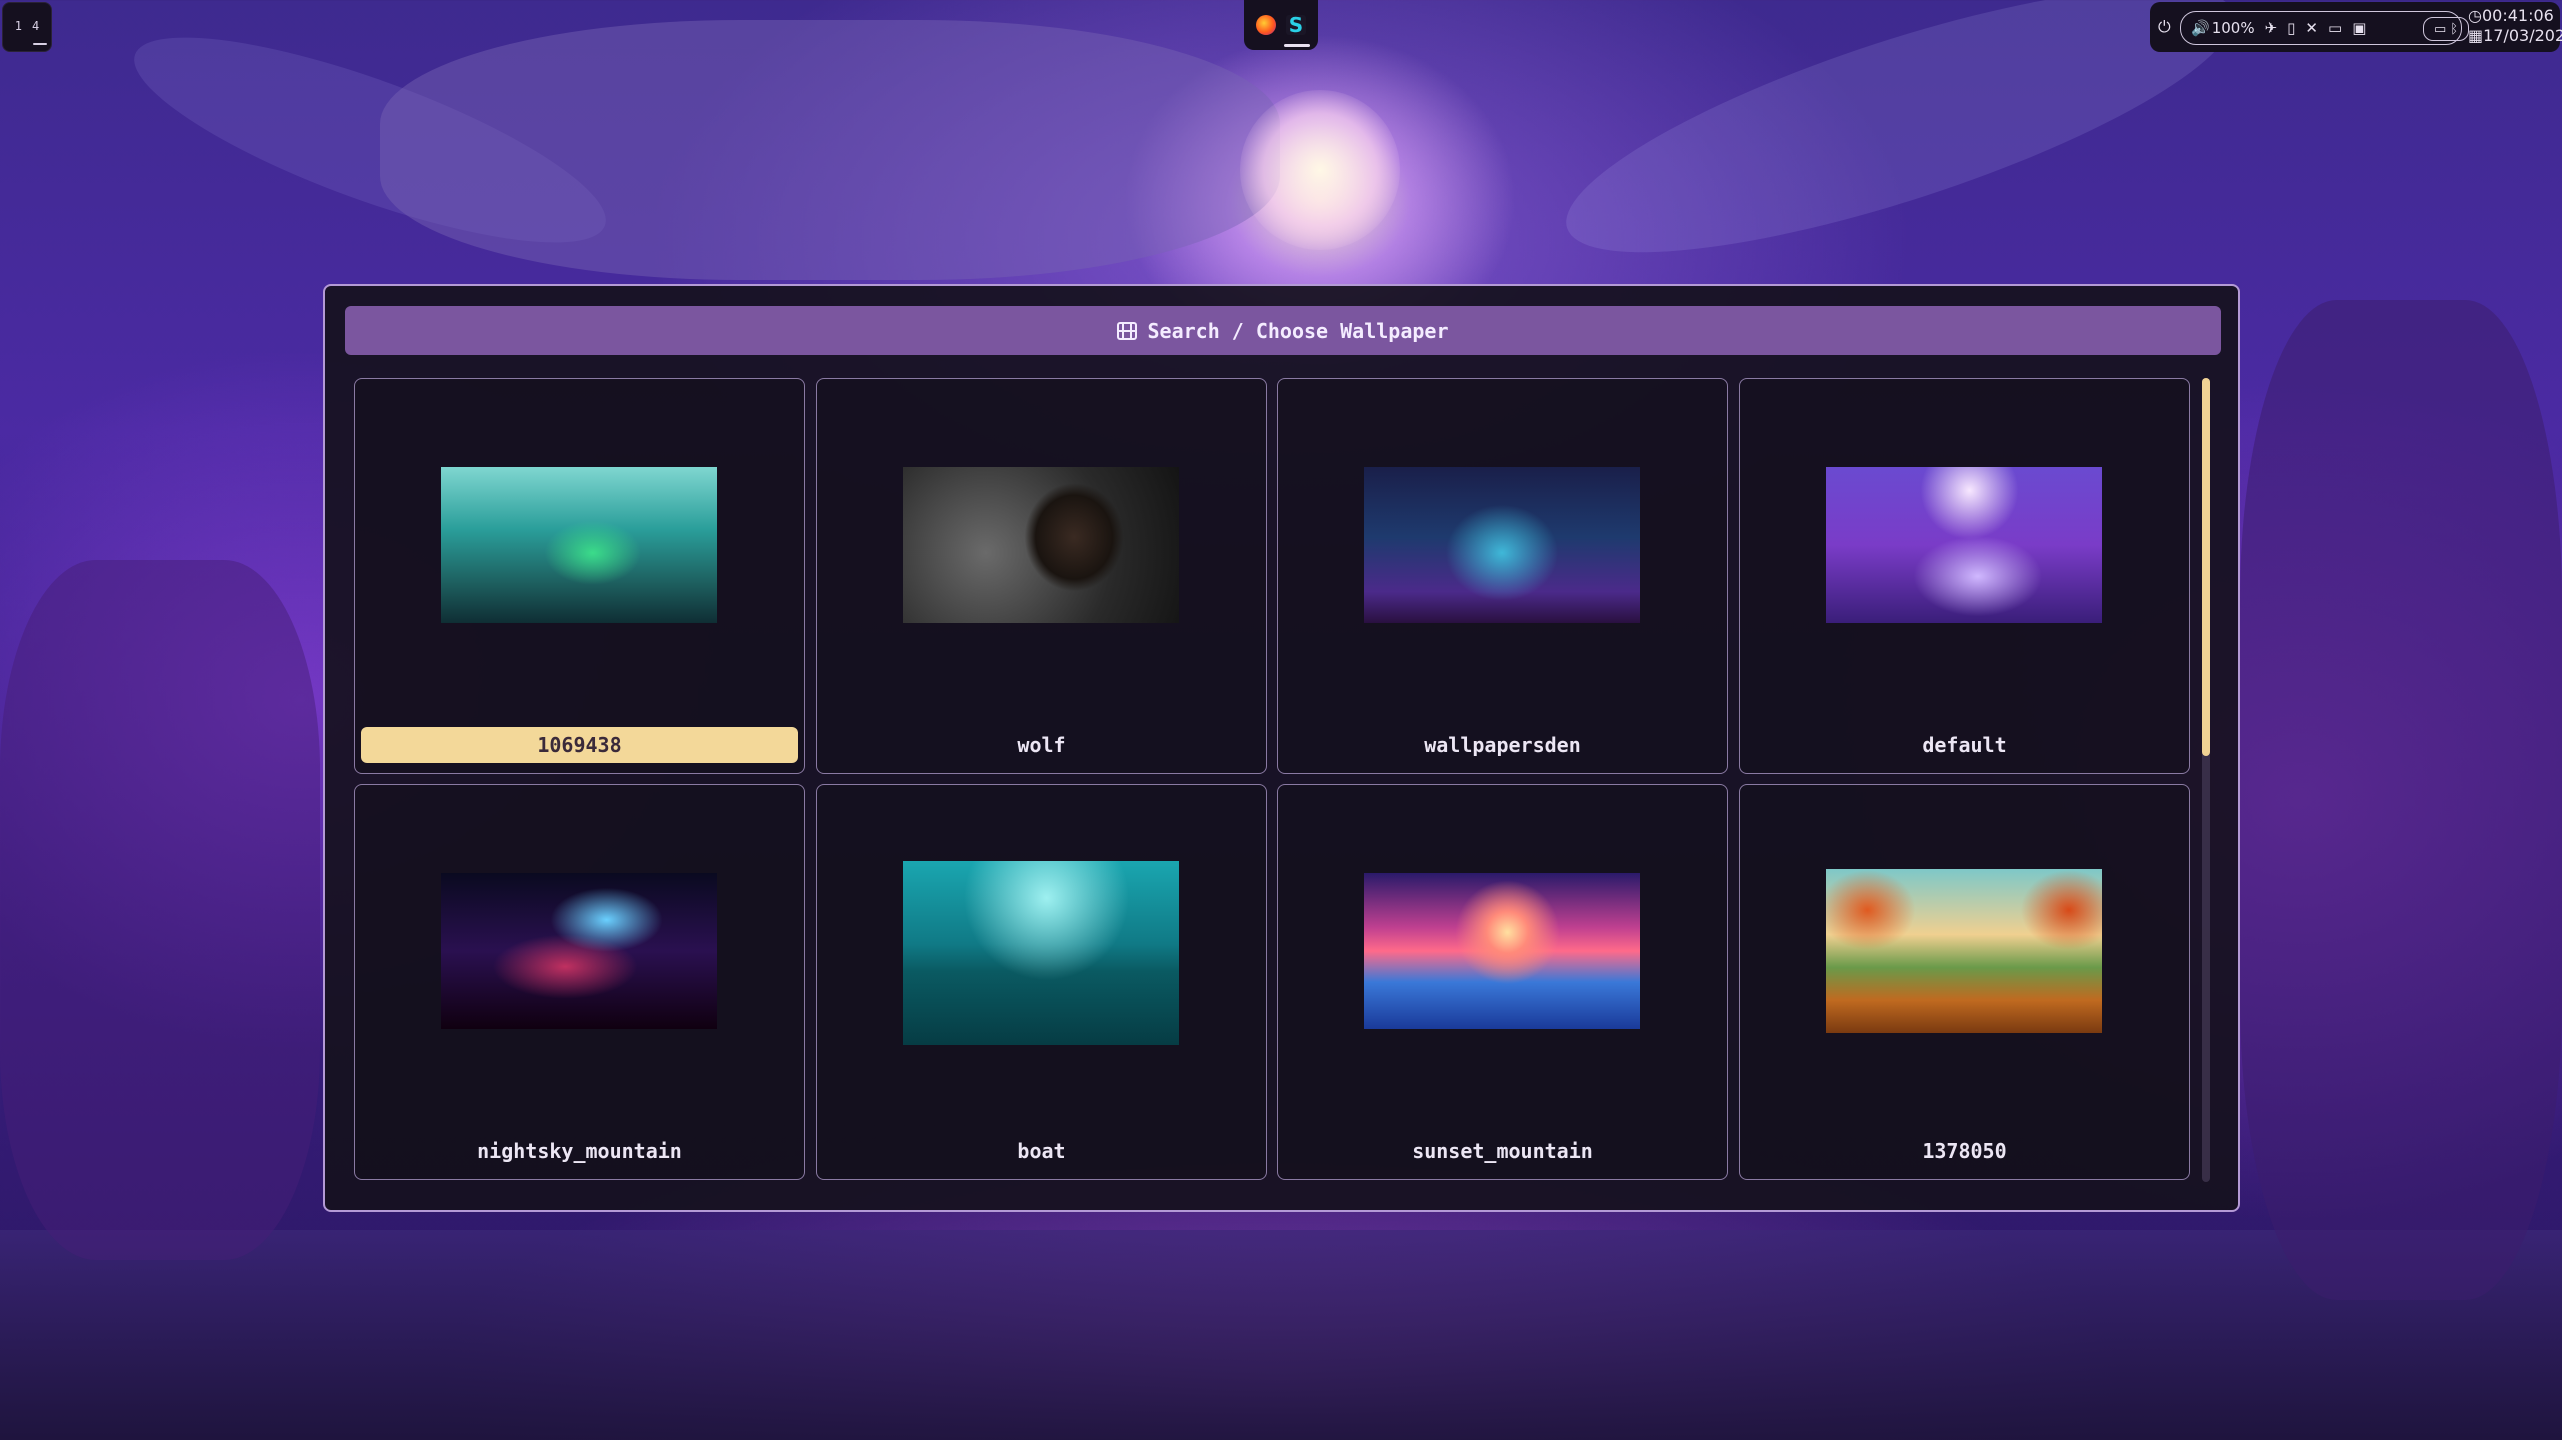  I want to click on background-tree-left, so click(160, 910).